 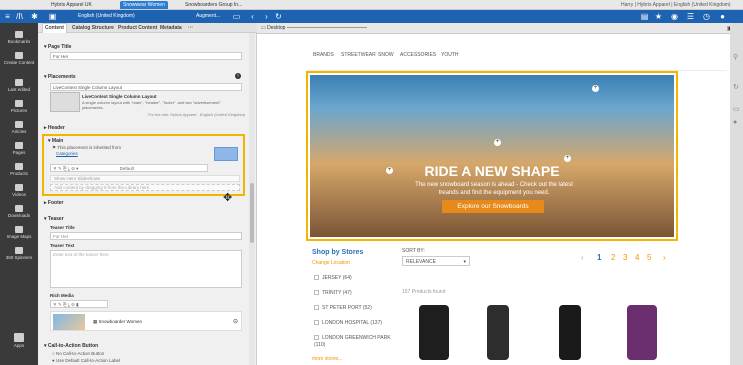 I want to click on store-london-hospital: LONDON HOSPITAL (137), so click(x=348, y=323).